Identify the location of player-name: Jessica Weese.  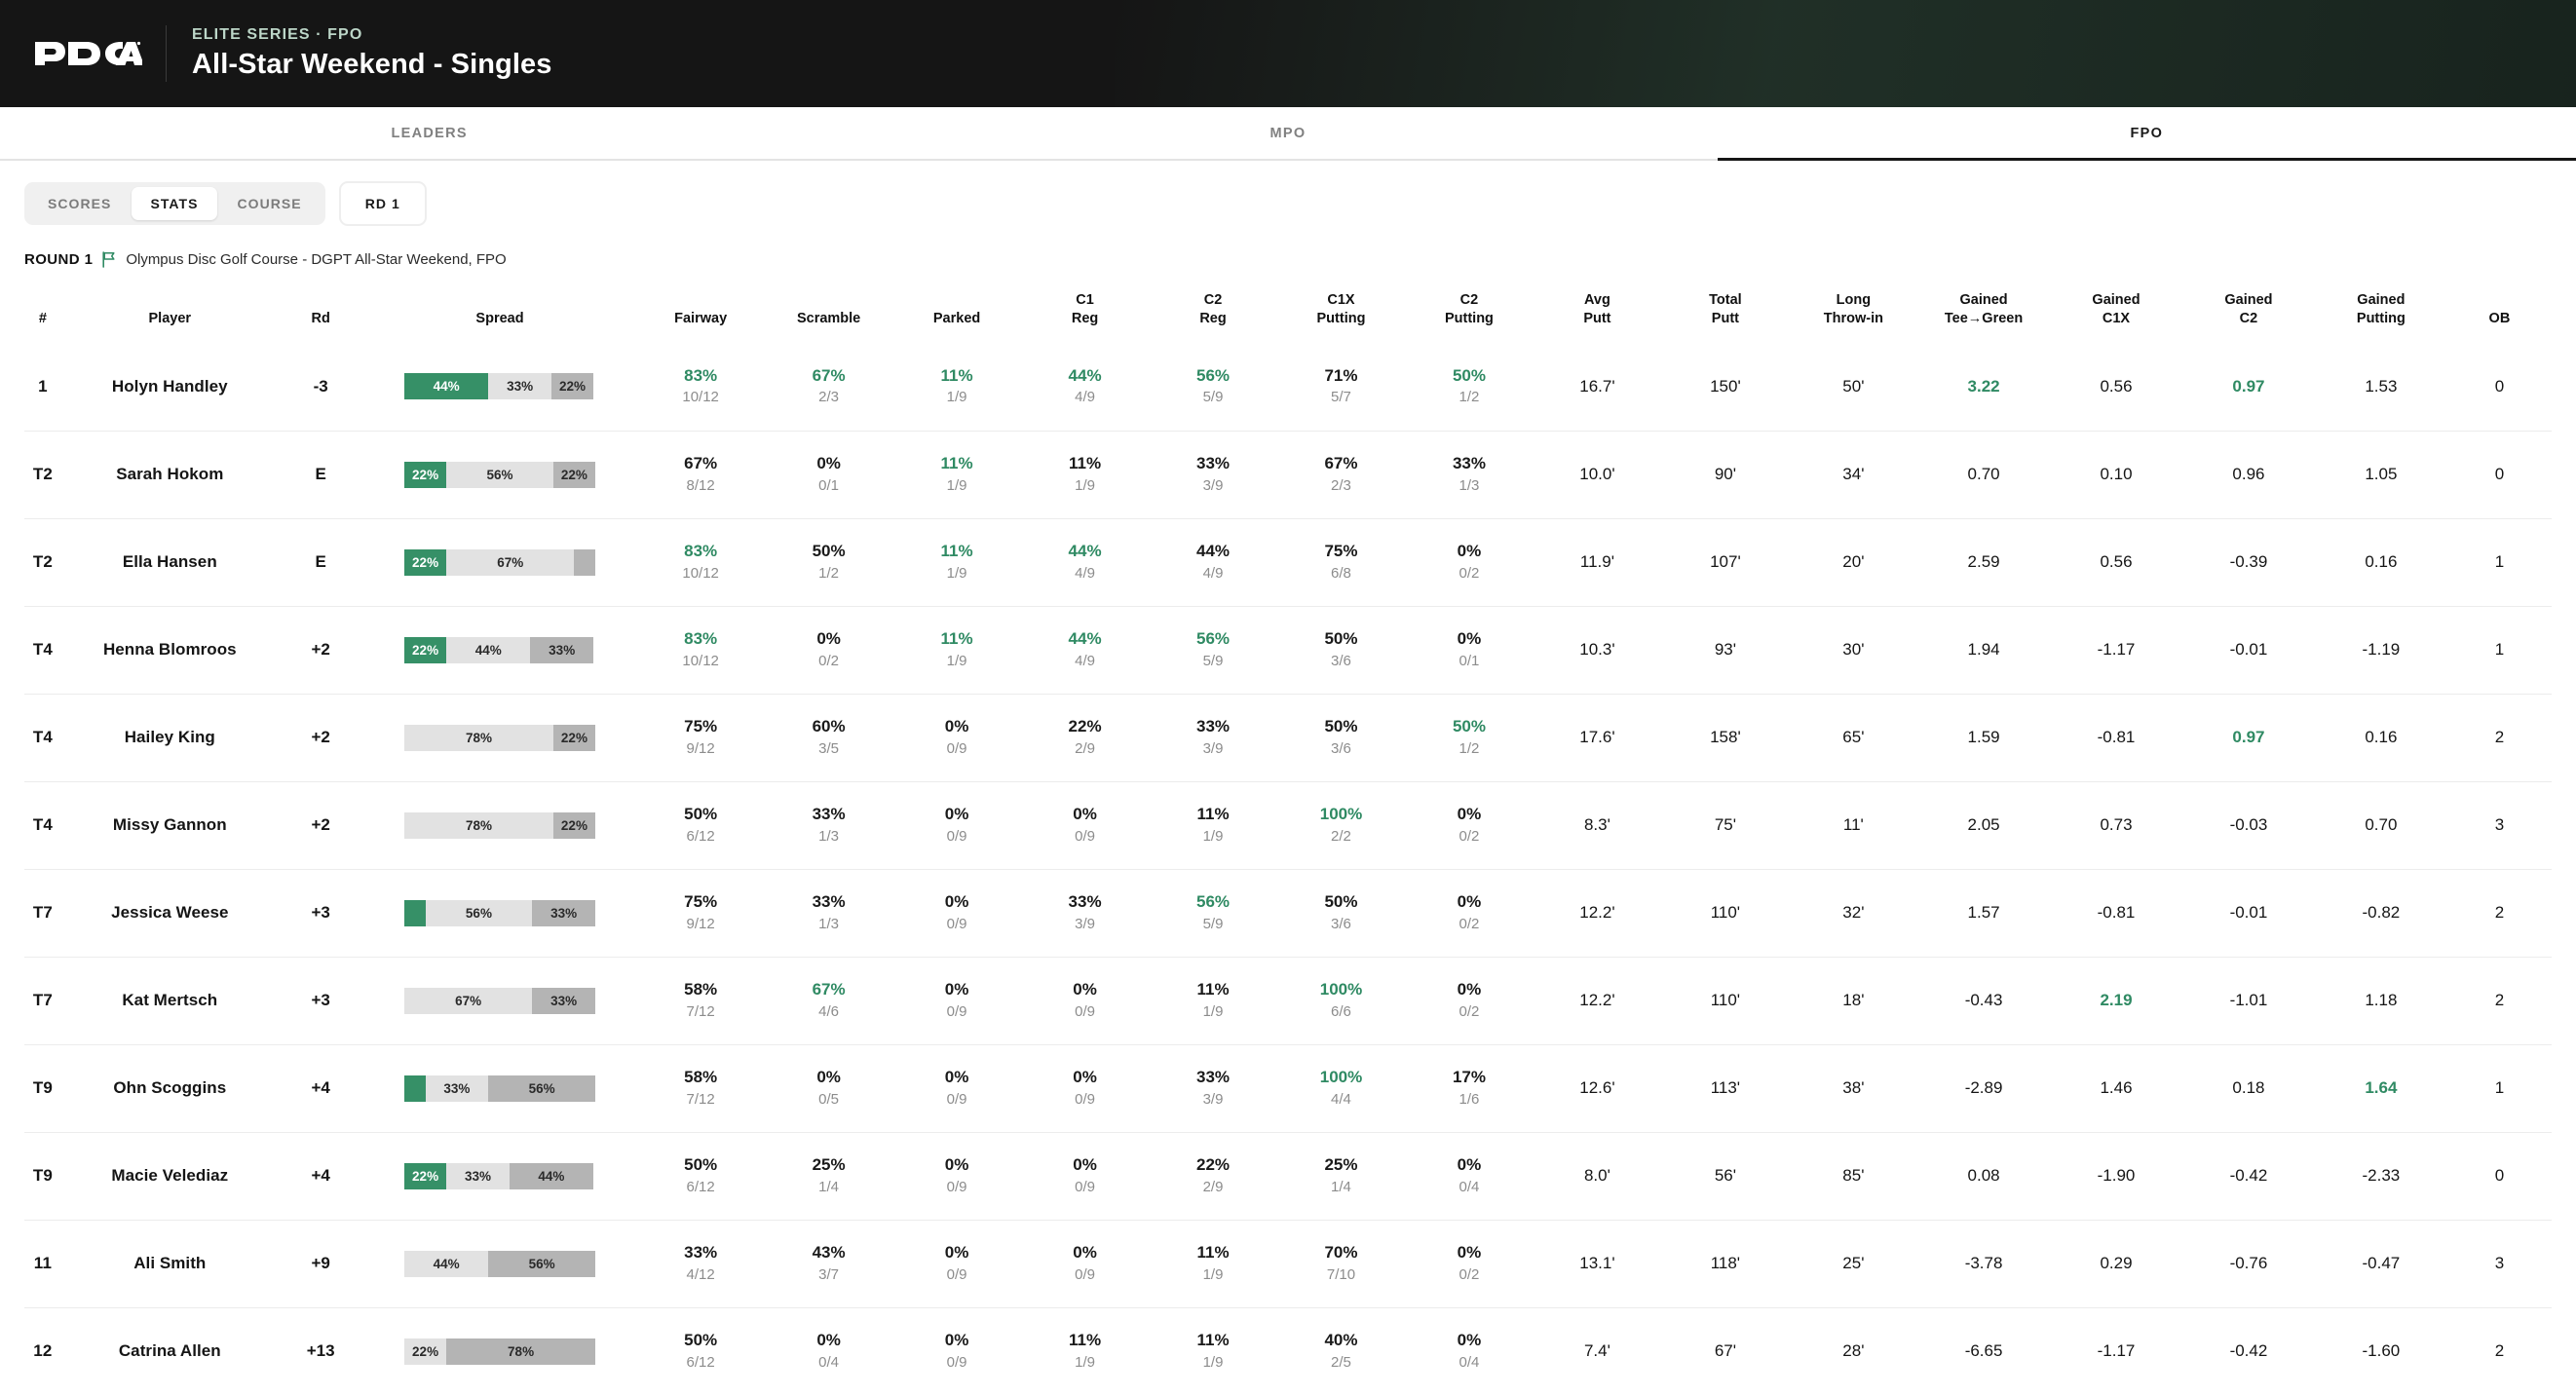
(170, 913).